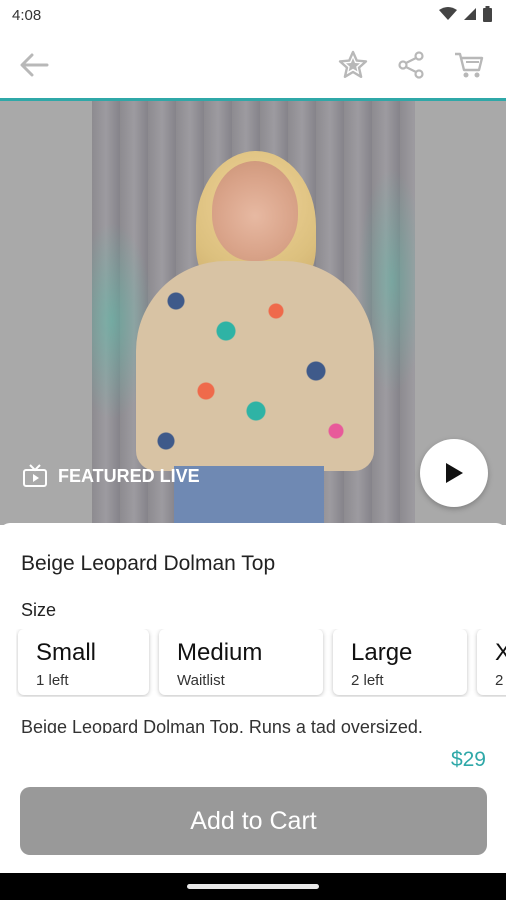 This screenshot has width=506, height=900. What do you see at coordinates (468, 759) in the screenshot?
I see `price: $29` at bounding box center [468, 759].